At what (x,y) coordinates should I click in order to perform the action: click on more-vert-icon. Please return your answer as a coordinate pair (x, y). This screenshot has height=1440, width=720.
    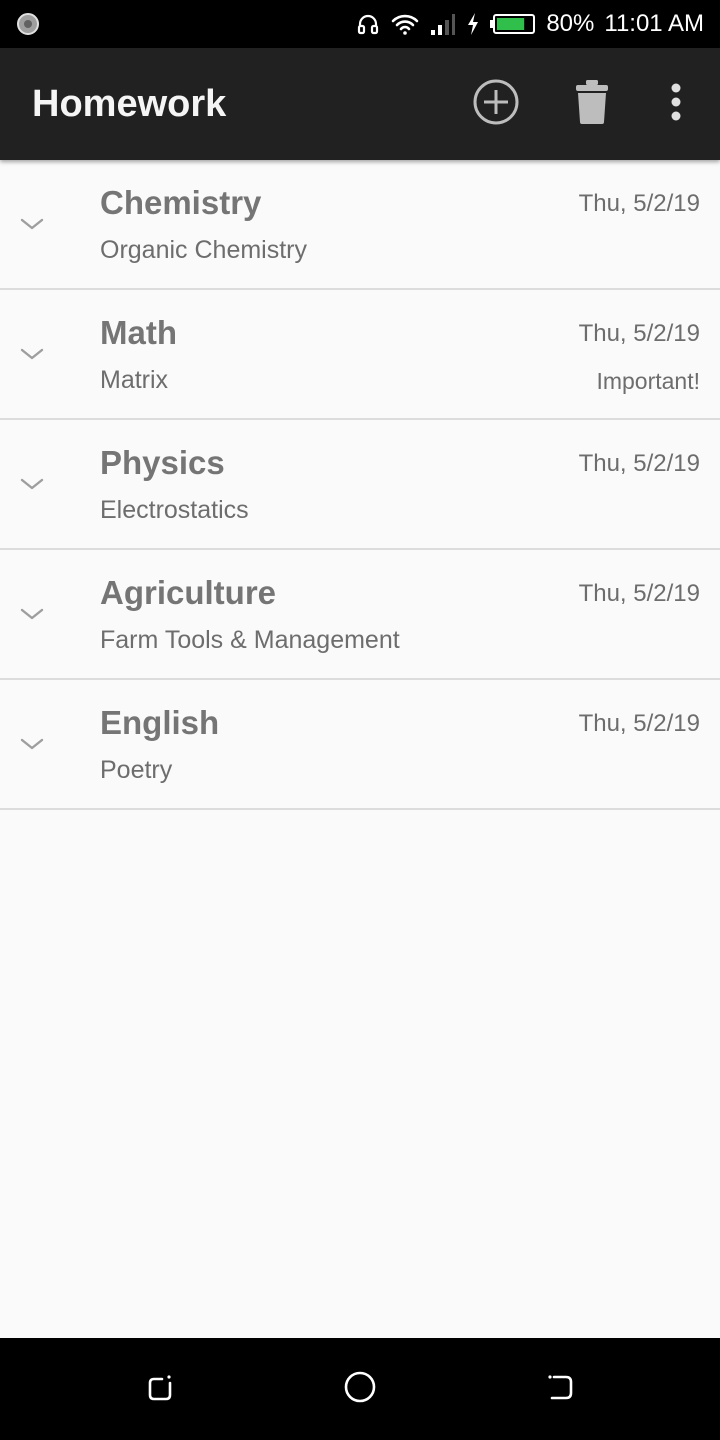
    Looking at the image, I should click on (676, 104).